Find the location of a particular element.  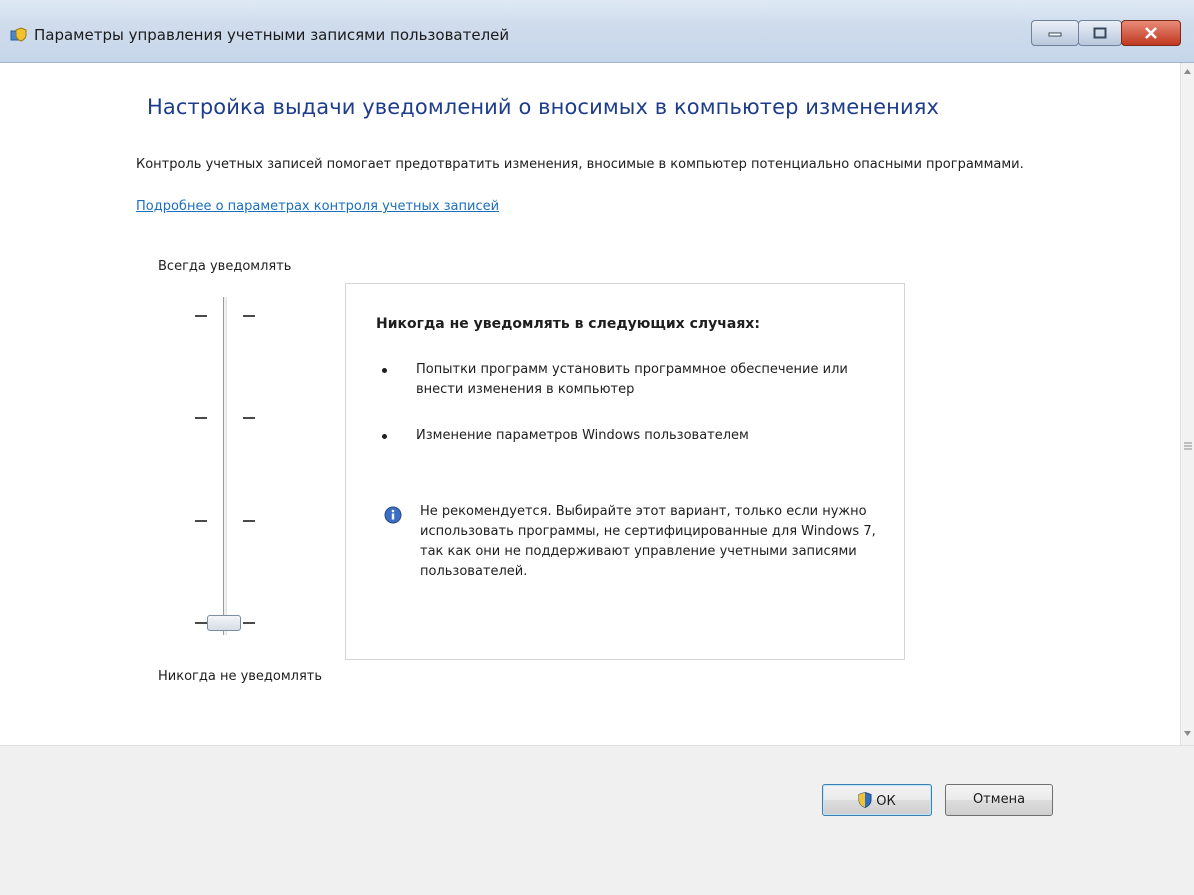

scroll-grip-icon is located at coordinates (1188, 446).